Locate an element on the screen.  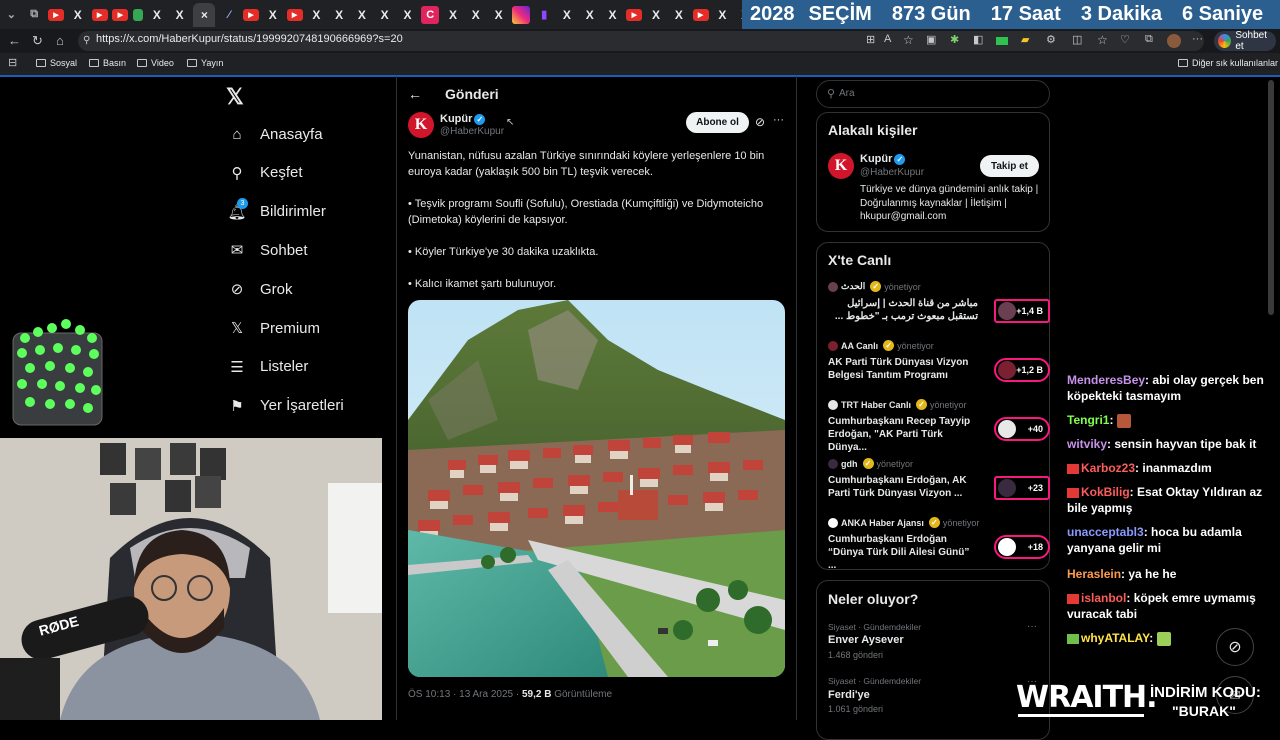
reload-icon: ↻ is located at coordinates (37, 41).